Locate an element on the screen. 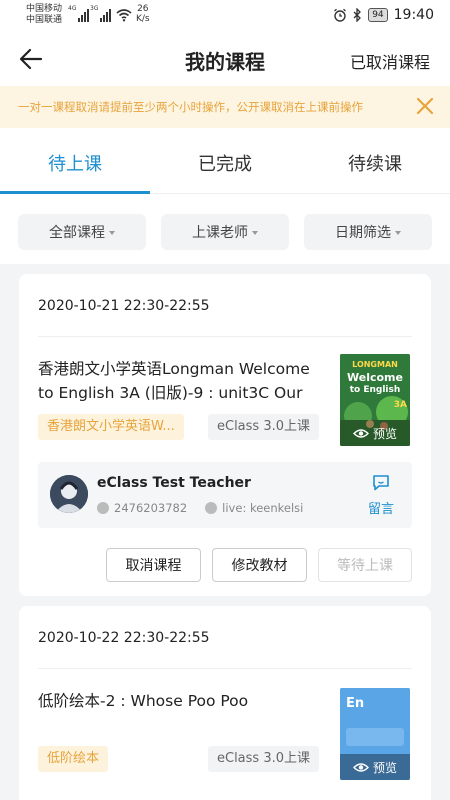  qq-icon is located at coordinates (103, 508).